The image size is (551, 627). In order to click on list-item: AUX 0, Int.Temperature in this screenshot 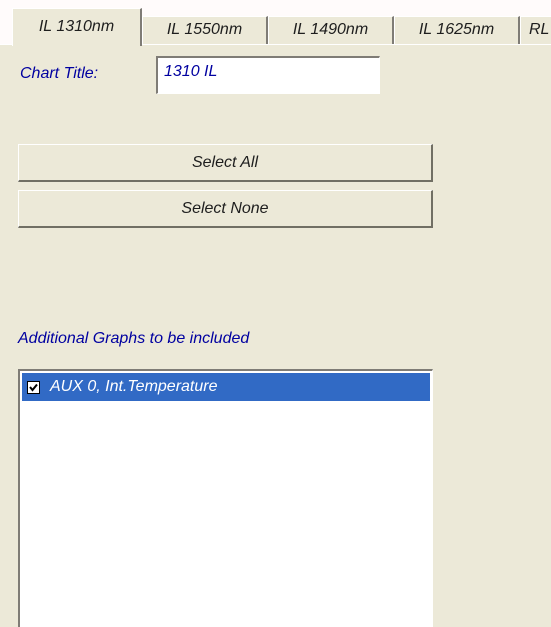, I will do `click(226, 387)`.